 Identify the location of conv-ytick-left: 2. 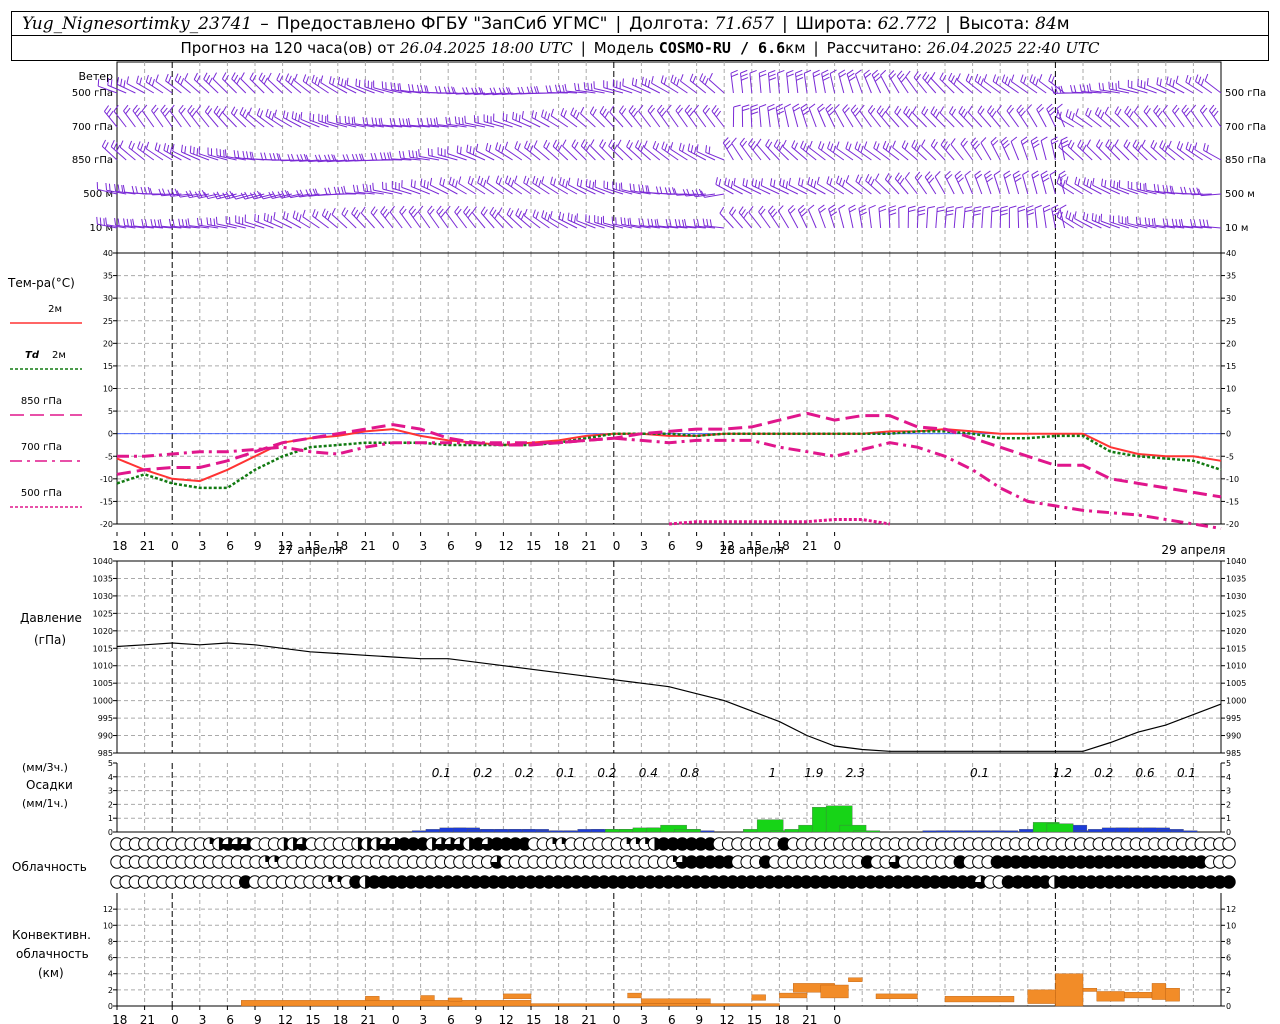
(110, 990).